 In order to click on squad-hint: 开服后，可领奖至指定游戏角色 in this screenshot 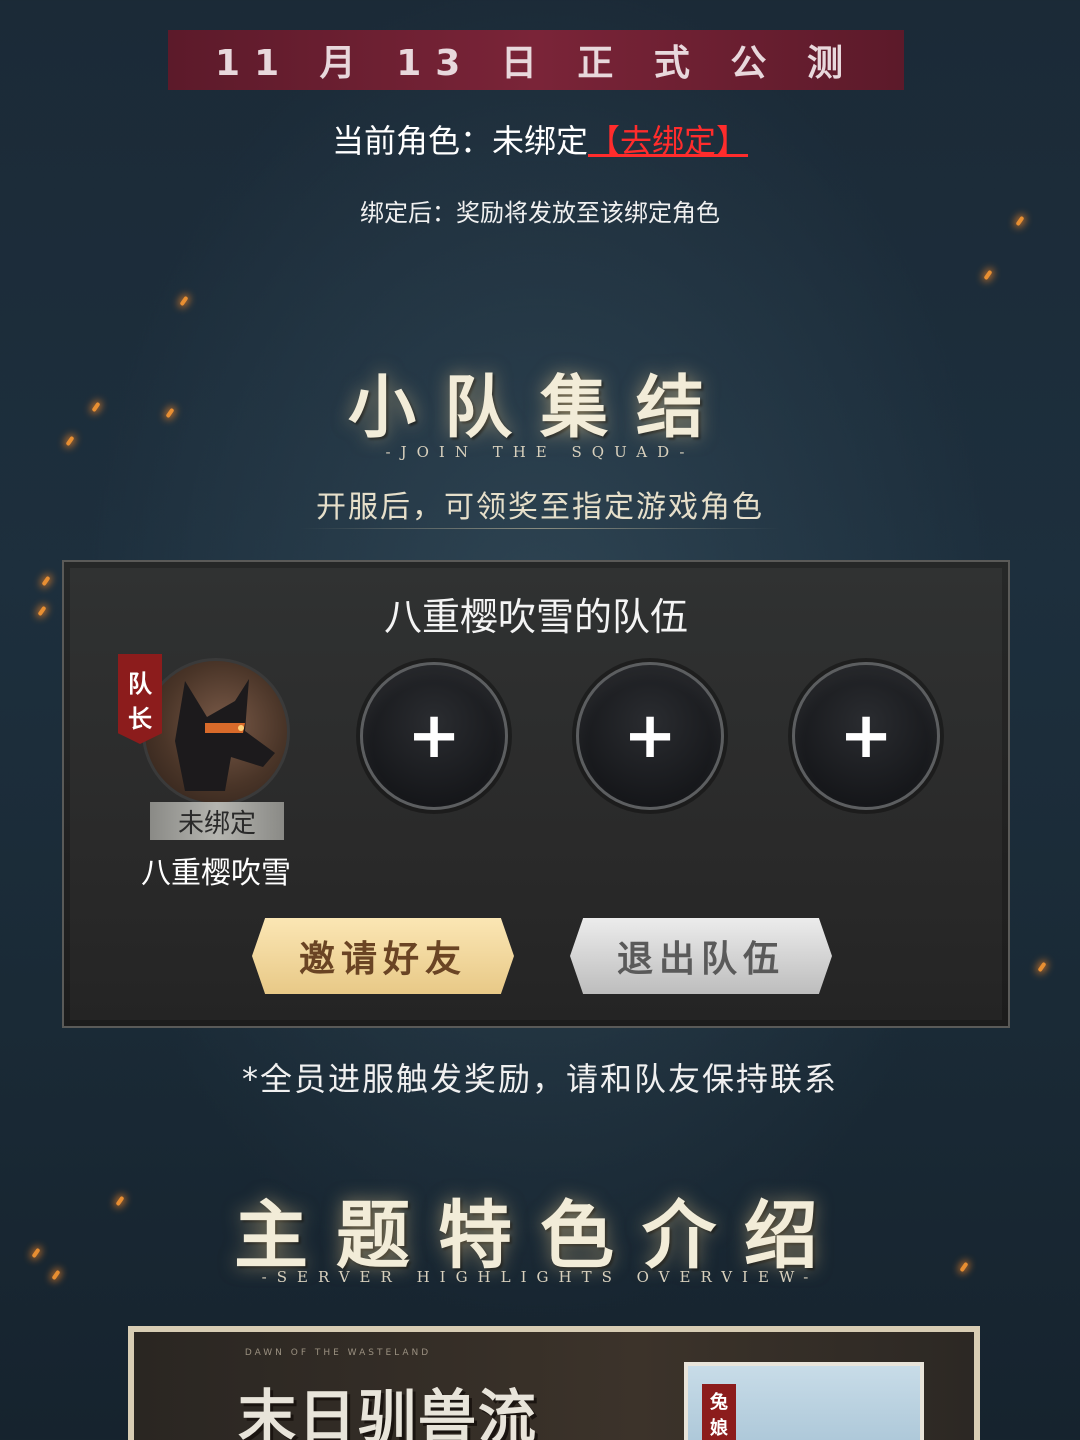, I will do `click(540, 507)`.